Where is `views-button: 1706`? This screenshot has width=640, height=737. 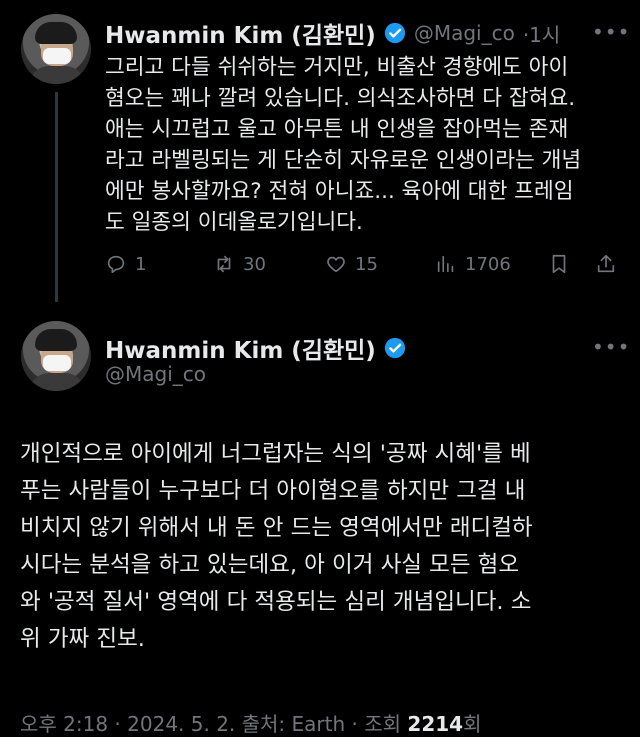 views-button: 1706 is located at coordinates (473, 264).